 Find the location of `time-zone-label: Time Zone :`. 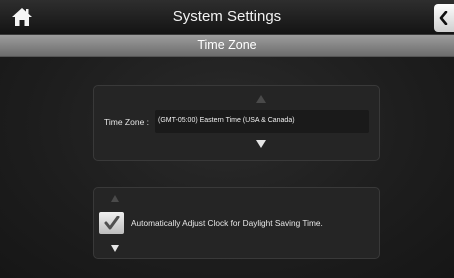

time-zone-label: Time Zone : is located at coordinates (127, 122).